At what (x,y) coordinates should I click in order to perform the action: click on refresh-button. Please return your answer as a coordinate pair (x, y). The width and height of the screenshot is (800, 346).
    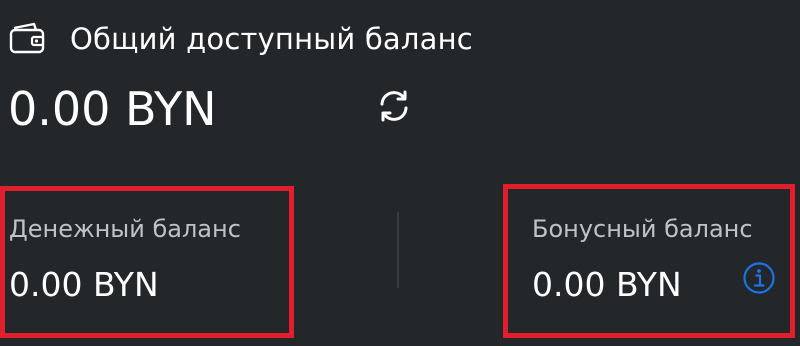
    Looking at the image, I should click on (394, 108).